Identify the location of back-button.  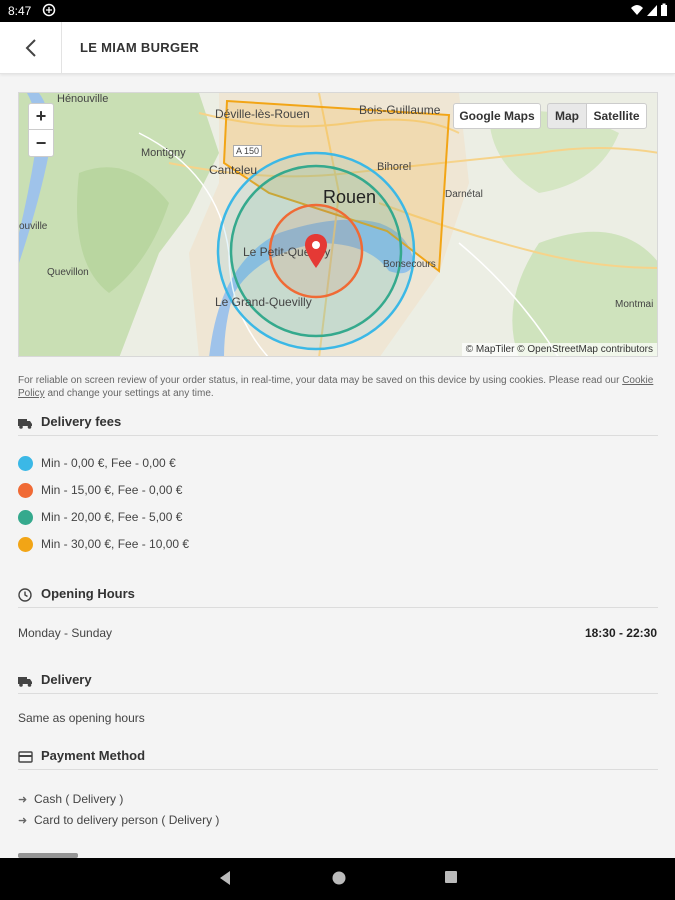
(31, 48).